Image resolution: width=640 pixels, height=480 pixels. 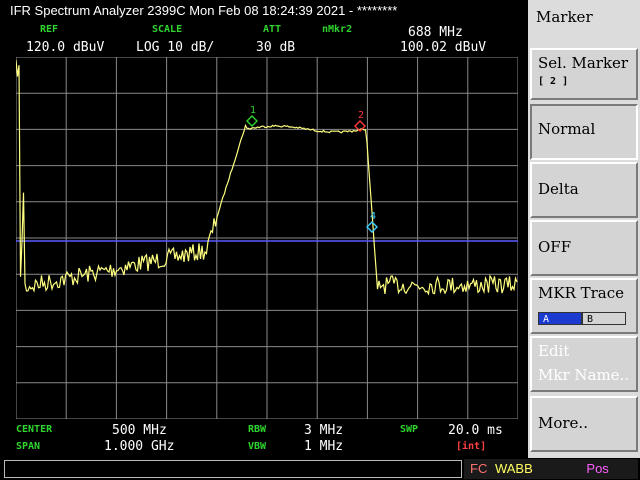 I want to click on trace-b-option: B, so click(x=604, y=318).